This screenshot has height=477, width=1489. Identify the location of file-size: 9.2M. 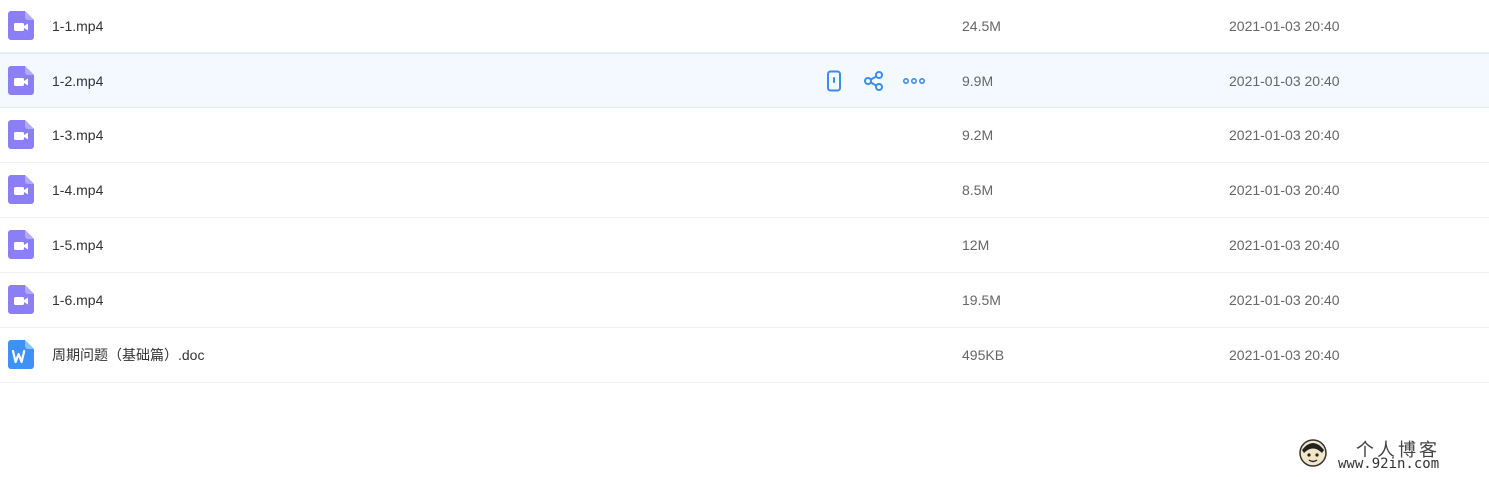
(978, 135).